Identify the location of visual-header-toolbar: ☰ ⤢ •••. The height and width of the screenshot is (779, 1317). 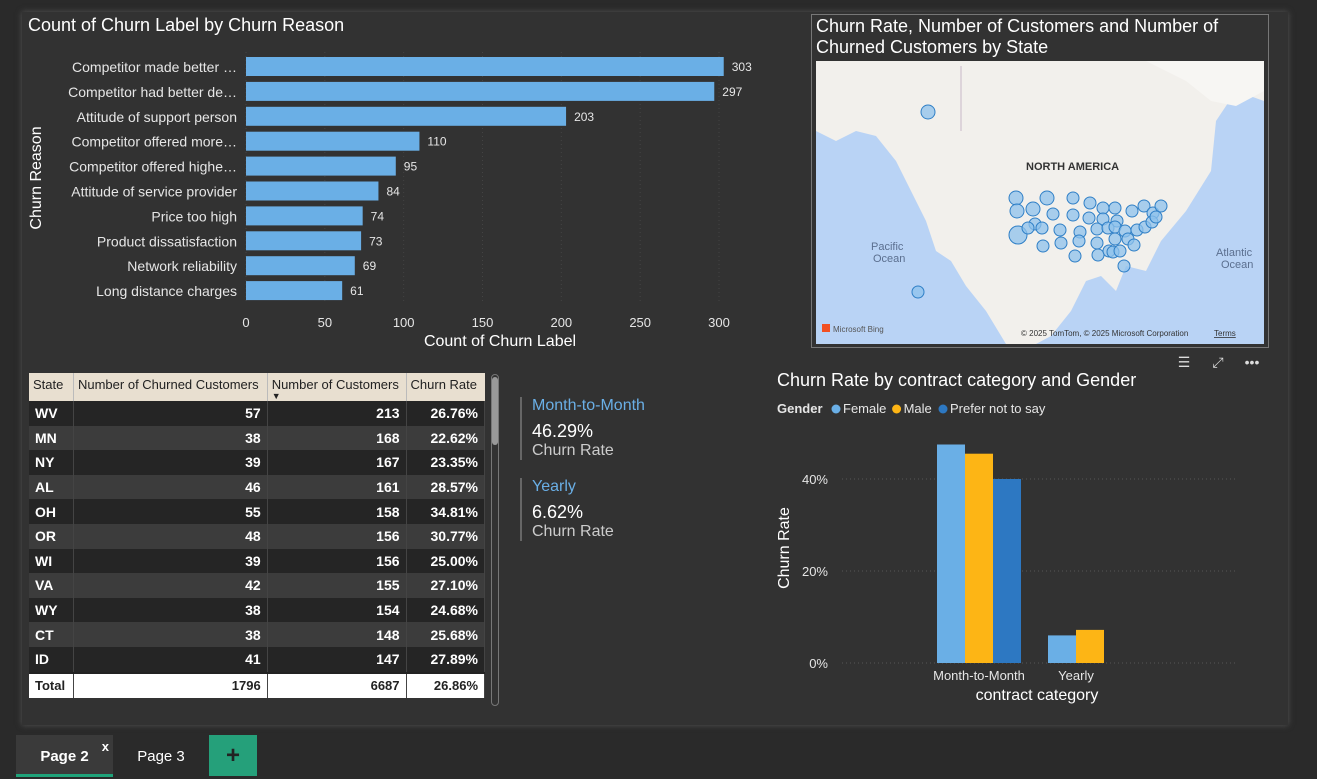
(1227, 363).